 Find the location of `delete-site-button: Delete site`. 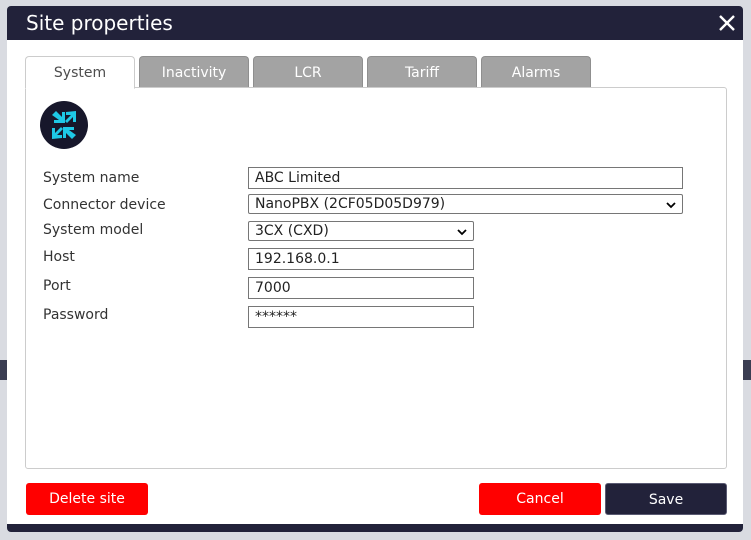

delete-site-button: Delete site is located at coordinates (87, 499).